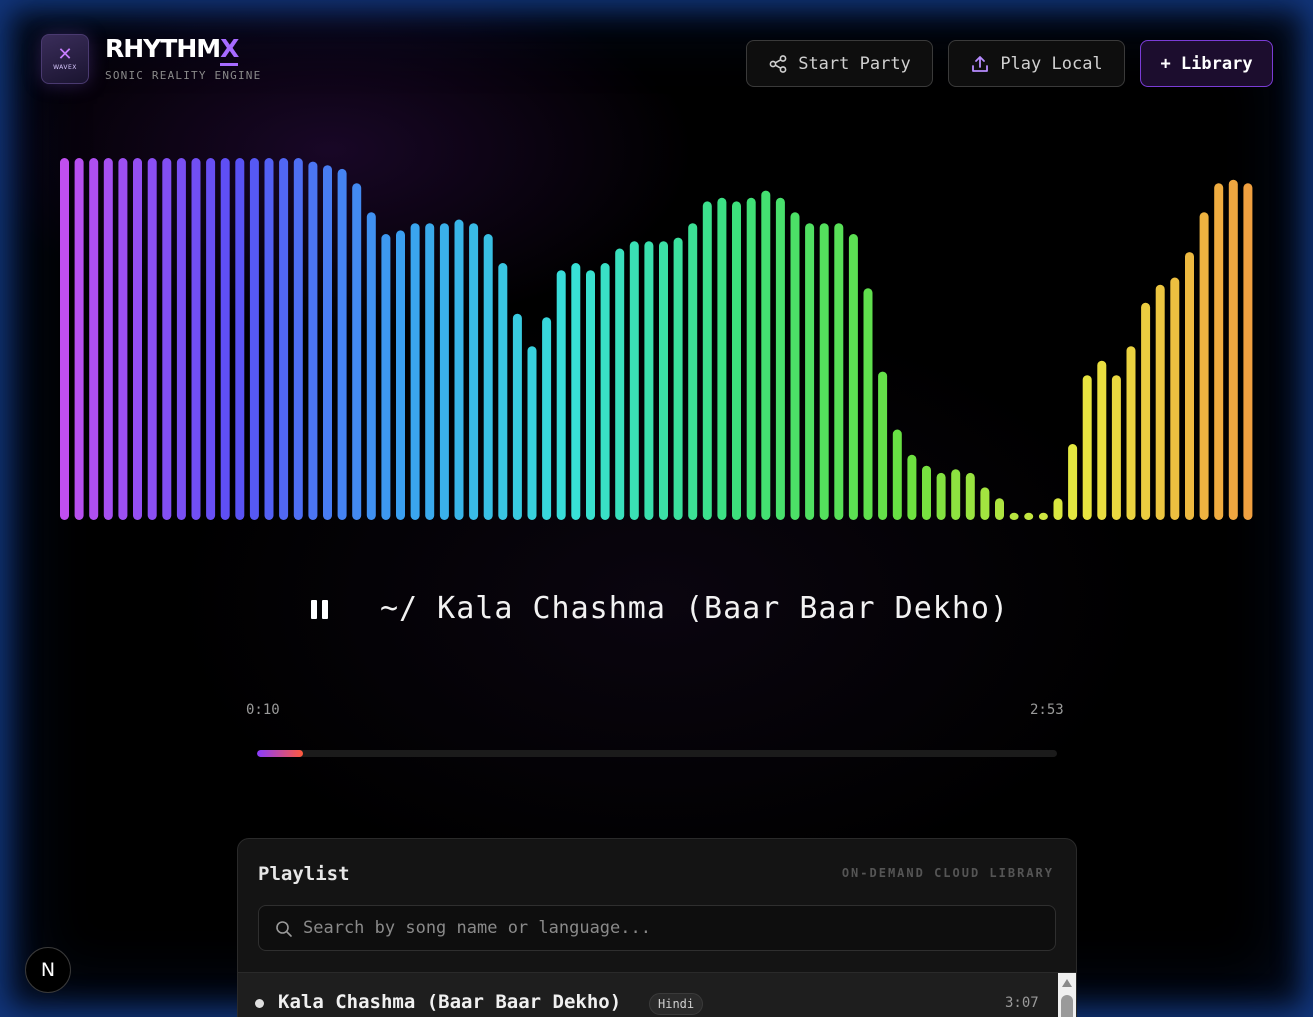 This screenshot has width=1313, height=1017. Describe the element at coordinates (1067, 1006) in the screenshot. I see `scroll-thumb` at that location.